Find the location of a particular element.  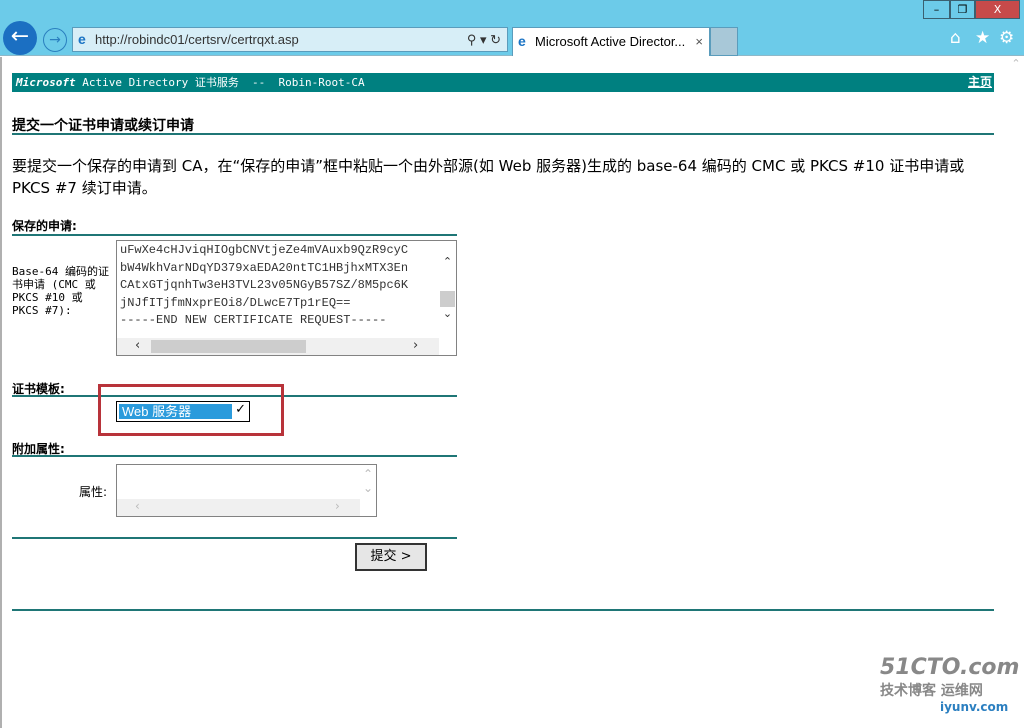

home-link: 主页 is located at coordinates (980, 82).